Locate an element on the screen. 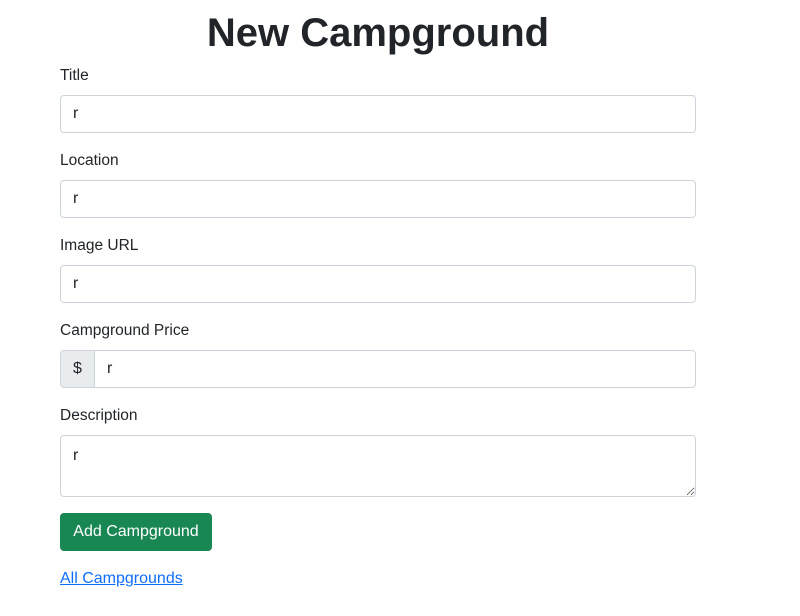 Image resolution: width=800 pixels, height=616 pixels. price-group: Campground Price $ is located at coordinates (378, 353).